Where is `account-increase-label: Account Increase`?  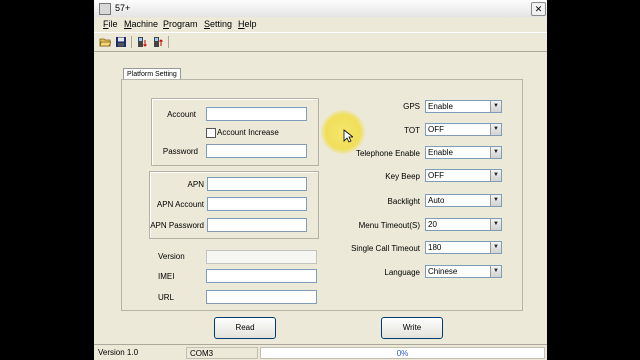 account-increase-label: Account Increase is located at coordinates (248, 132).